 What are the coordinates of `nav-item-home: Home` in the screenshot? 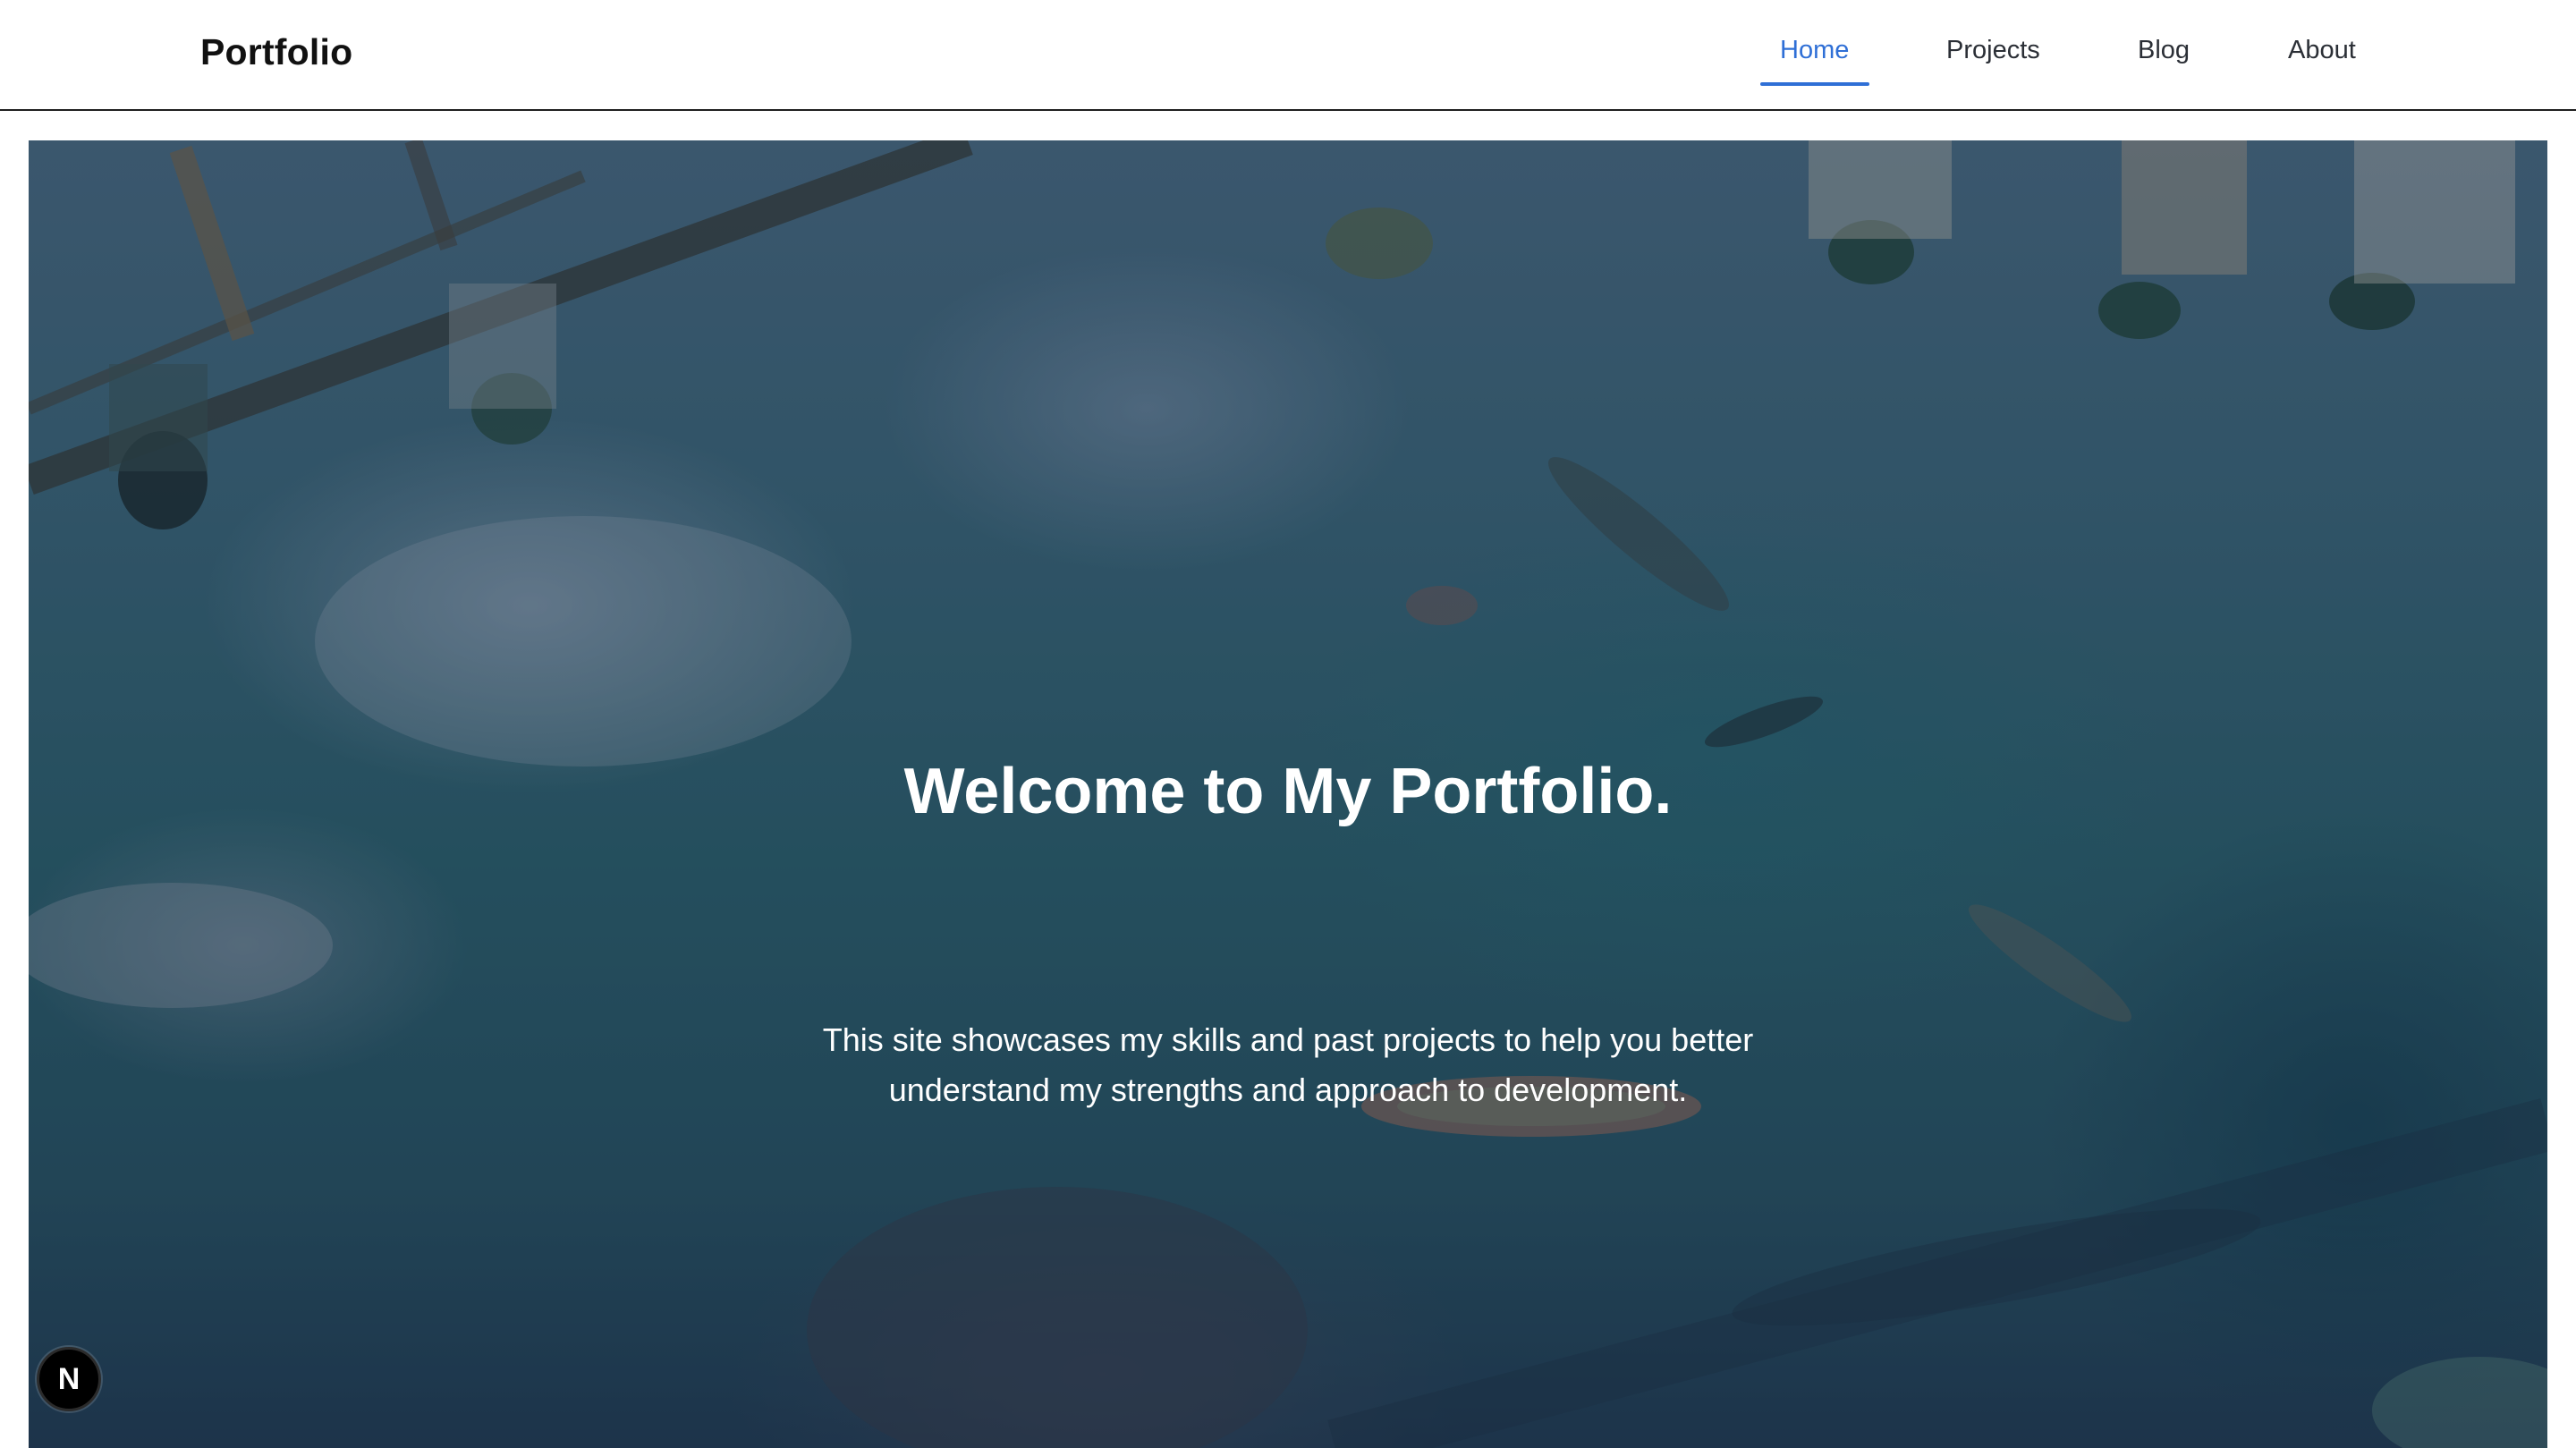 It's located at (1814, 50).